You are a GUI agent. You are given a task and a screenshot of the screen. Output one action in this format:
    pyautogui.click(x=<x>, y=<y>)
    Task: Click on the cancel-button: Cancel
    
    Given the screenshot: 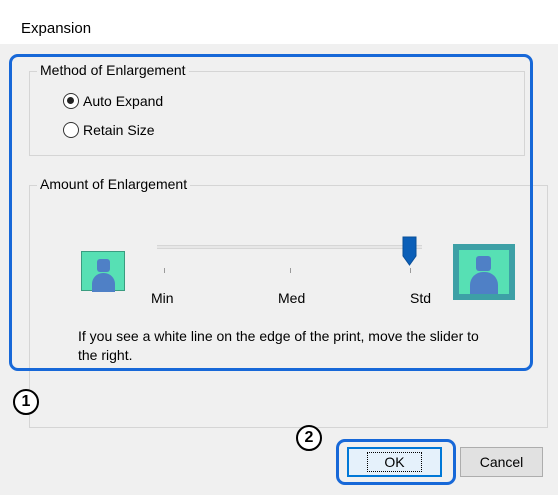 What is the action you would take?
    pyautogui.click(x=501, y=462)
    